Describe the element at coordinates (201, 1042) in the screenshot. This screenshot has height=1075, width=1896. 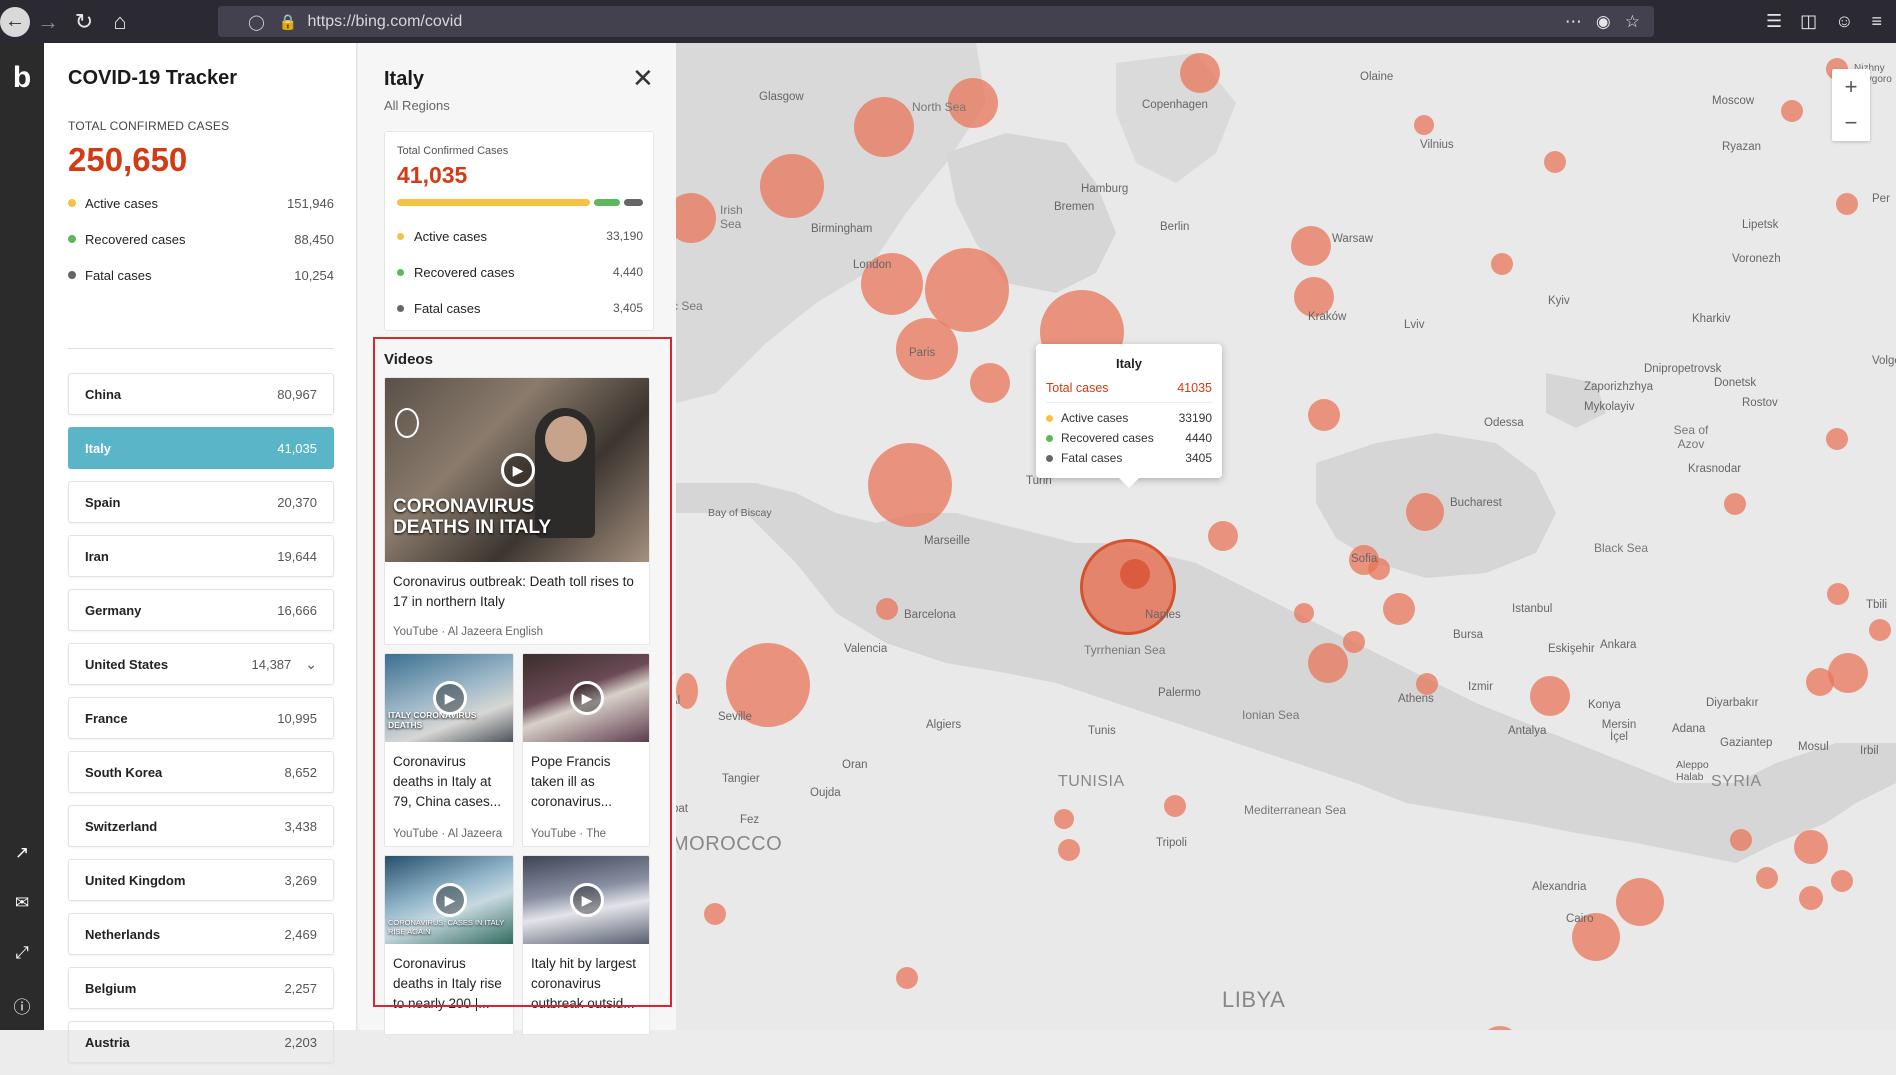
I see `country-item-austria: Austria 2,203` at that location.